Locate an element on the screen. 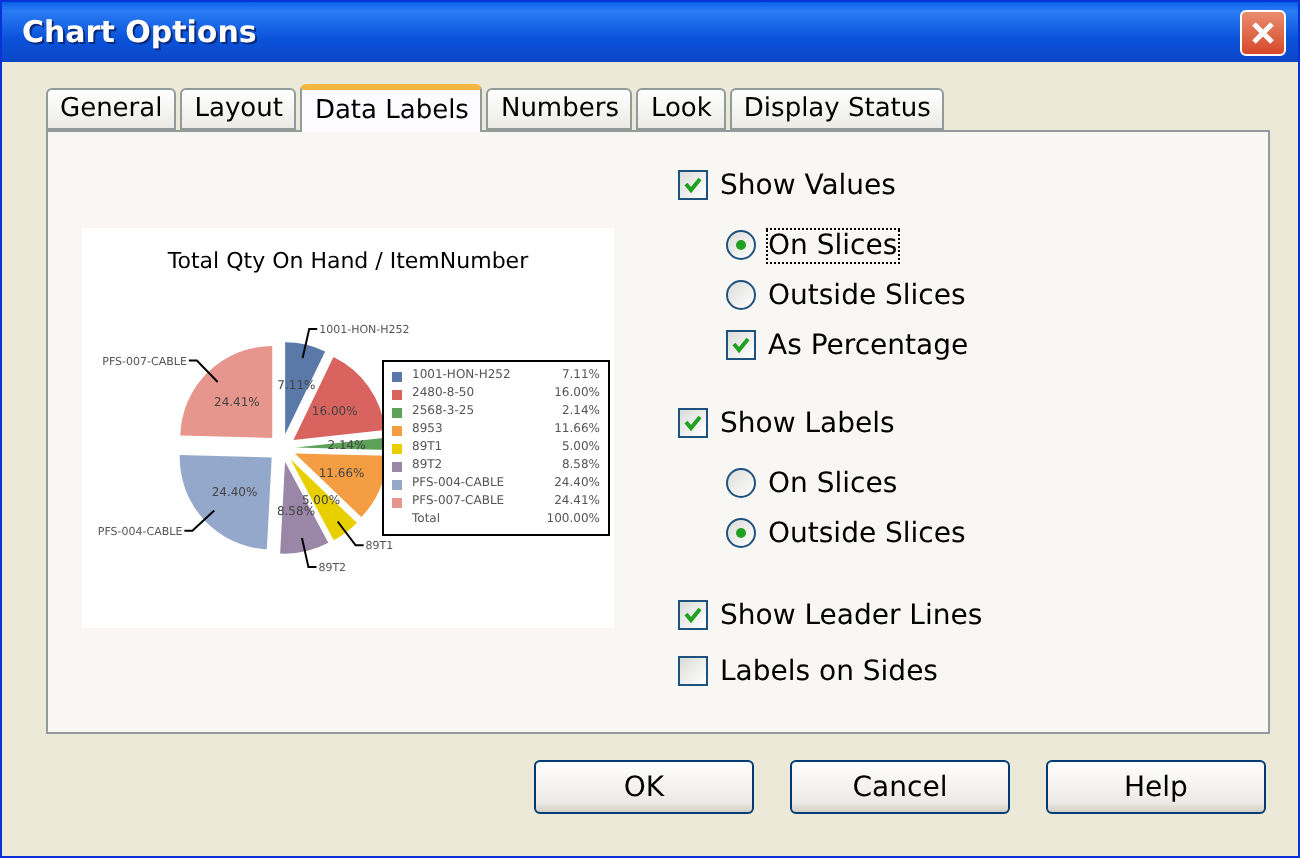 The height and width of the screenshot is (858, 1300). window-title: Chart Options is located at coordinates (139, 32).